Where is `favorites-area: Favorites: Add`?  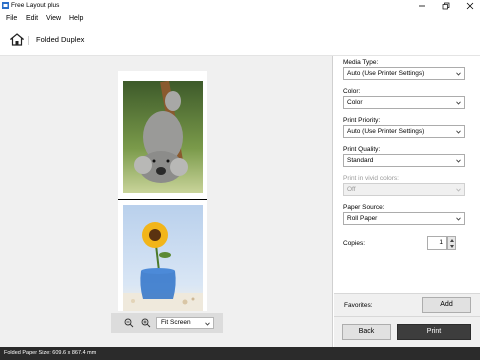 favorites-area: Favorites: Add is located at coordinates (407, 304).